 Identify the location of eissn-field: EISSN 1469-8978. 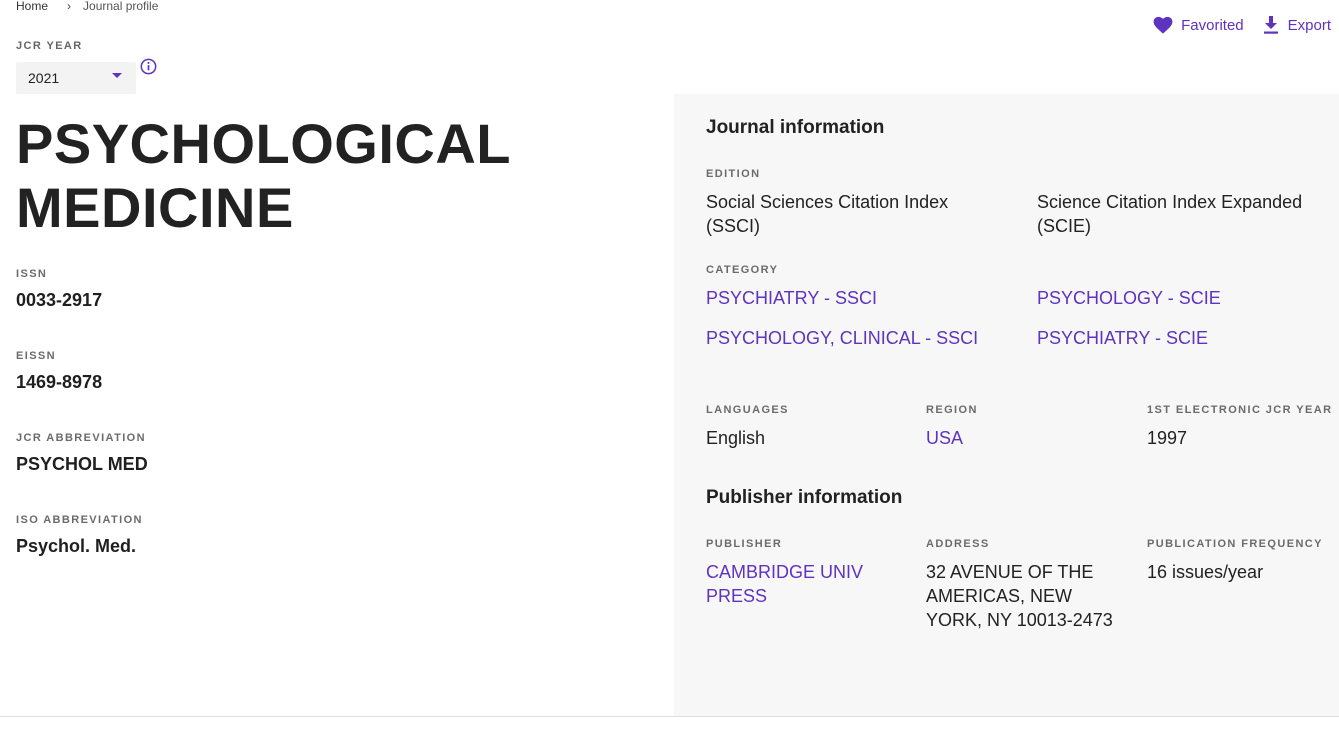
(59, 371).